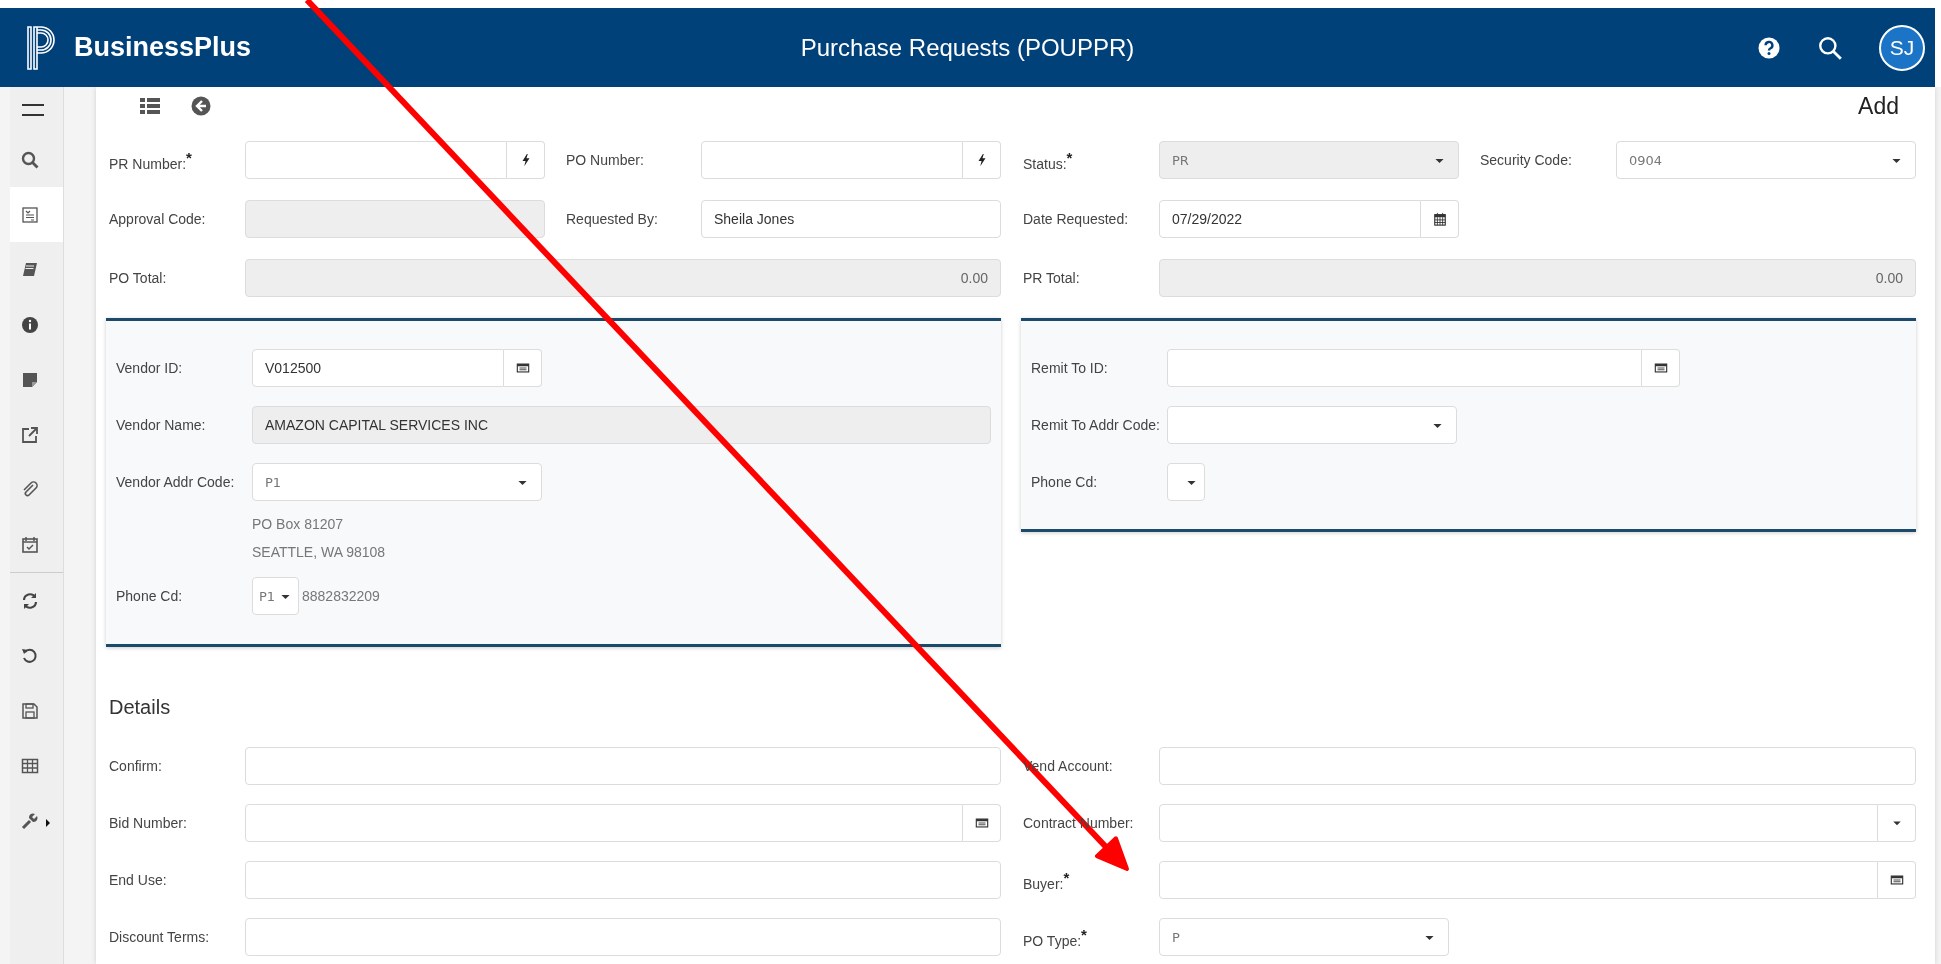  Describe the element at coordinates (1878, 106) in the screenshot. I see `mode-label: Add` at that location.